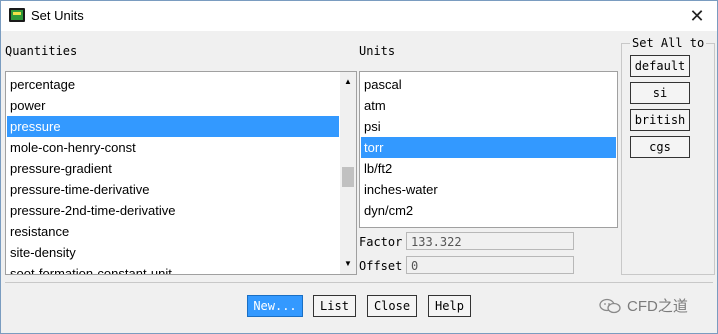 The height and width of the screenshot is (334, 718). Describe the element at coordinates (377, 51) in the screenshot. I see `units-label: Units` at that location.